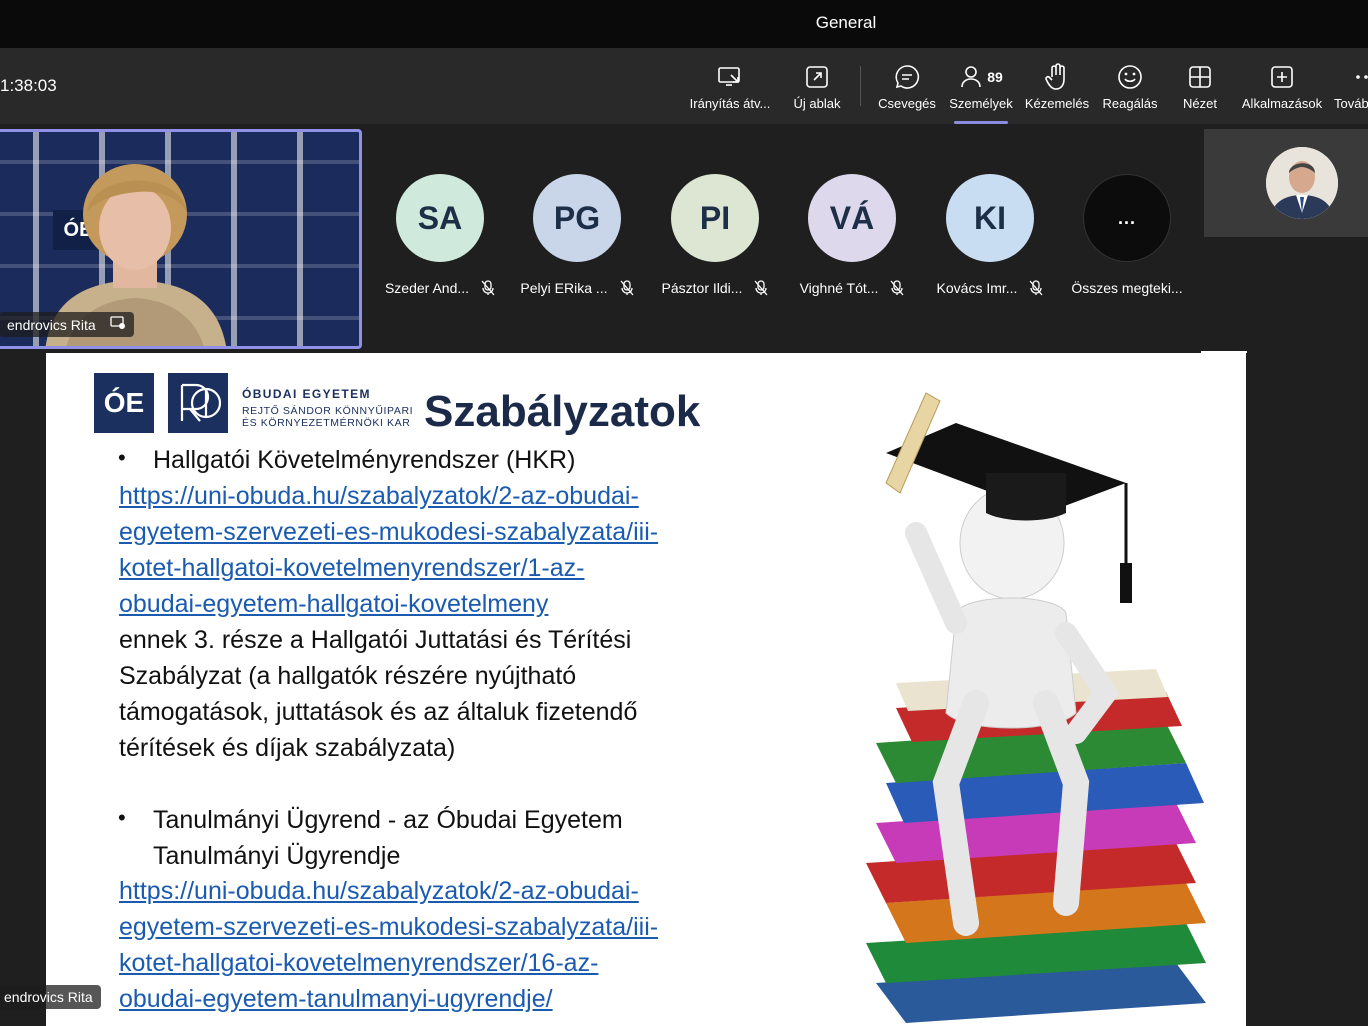 Image resolution: width=1368 pixels, height=1026 pixels. Describe the element at coordinates (333, 604) in the screenshot. I see `hkr-link-line: obudai-egyetem-hallgatoi-kovetelmeny` at that location.